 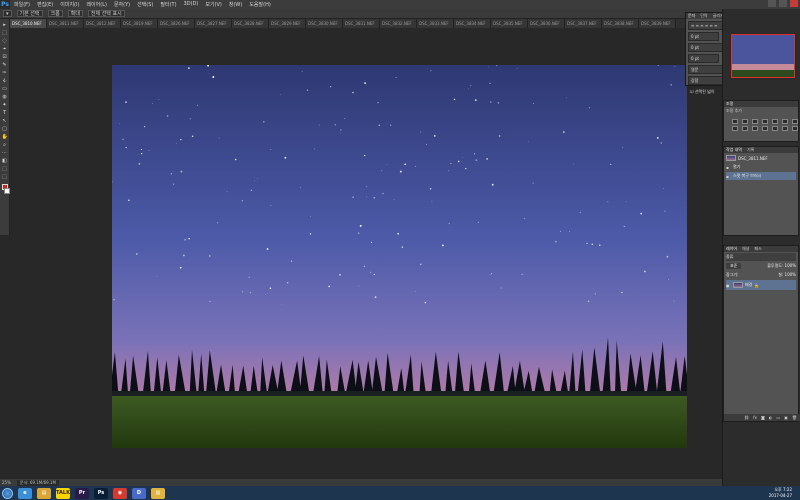 I want to click on tool-icon-13: ▢, so click(x=5, y=129).